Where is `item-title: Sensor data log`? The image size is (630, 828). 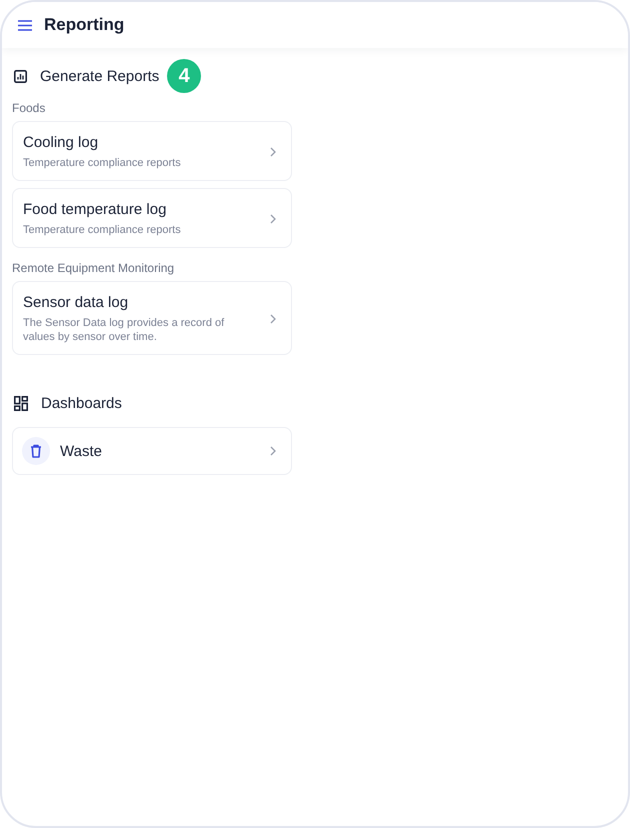 item-title: Sensor data log is located at coordinates (76, 302).